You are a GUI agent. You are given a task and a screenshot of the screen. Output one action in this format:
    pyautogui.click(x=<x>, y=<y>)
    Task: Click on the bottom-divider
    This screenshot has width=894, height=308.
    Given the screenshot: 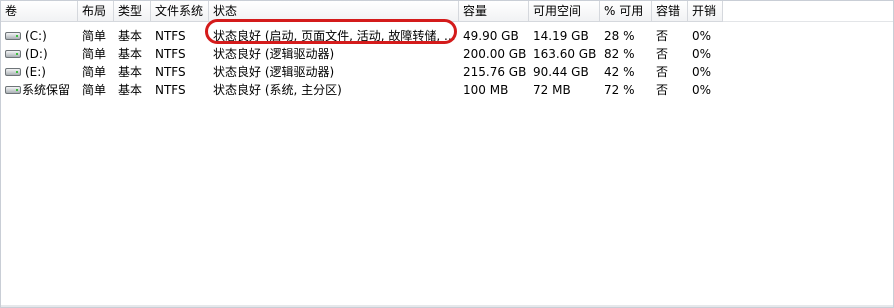 What is the action you would take?
    pyautogui.click(x=447, y=306)
    